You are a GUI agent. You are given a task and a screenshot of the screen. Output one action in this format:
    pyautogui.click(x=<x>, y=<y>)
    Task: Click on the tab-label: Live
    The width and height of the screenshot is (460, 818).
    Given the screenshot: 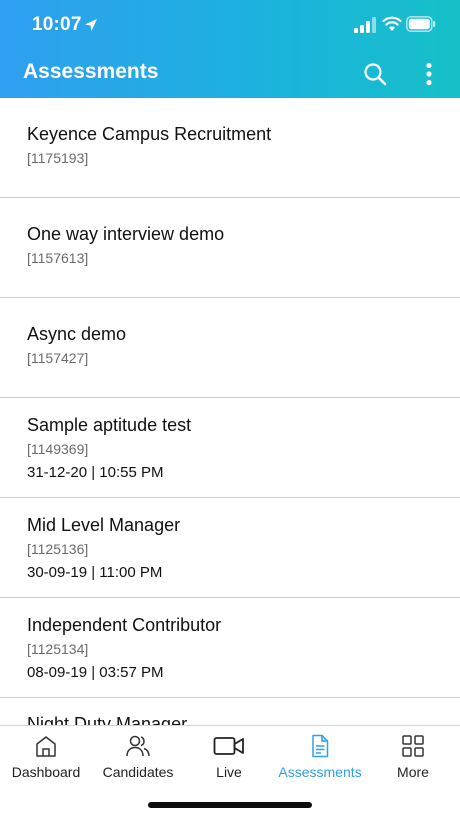 What is the action you would take?
    pyautogui.click(x=229, y=772)
    